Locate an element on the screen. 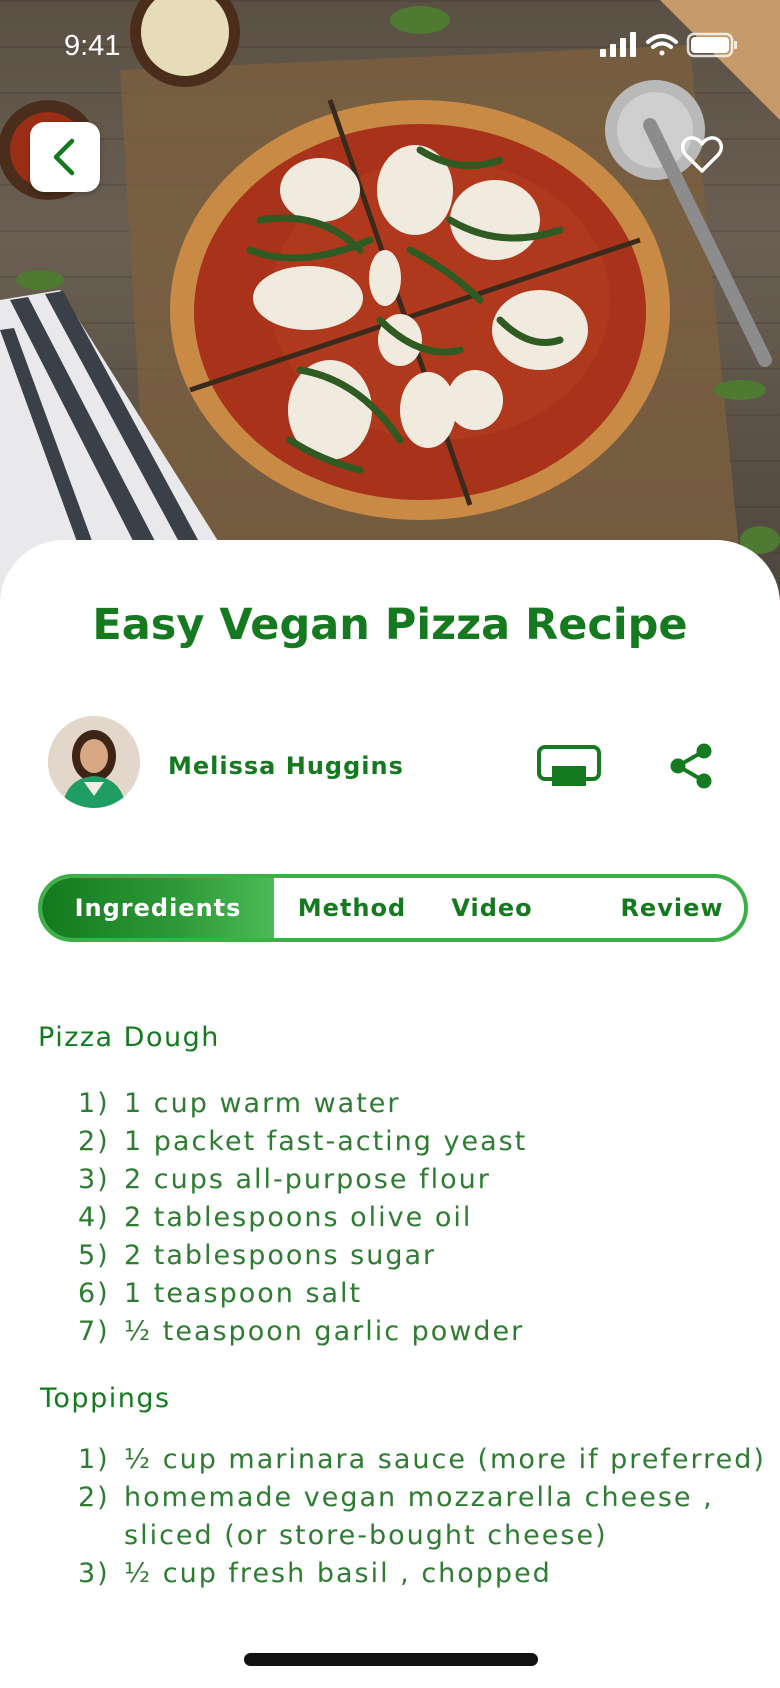  author-avatar-photo is located at coordinates (94, 762).